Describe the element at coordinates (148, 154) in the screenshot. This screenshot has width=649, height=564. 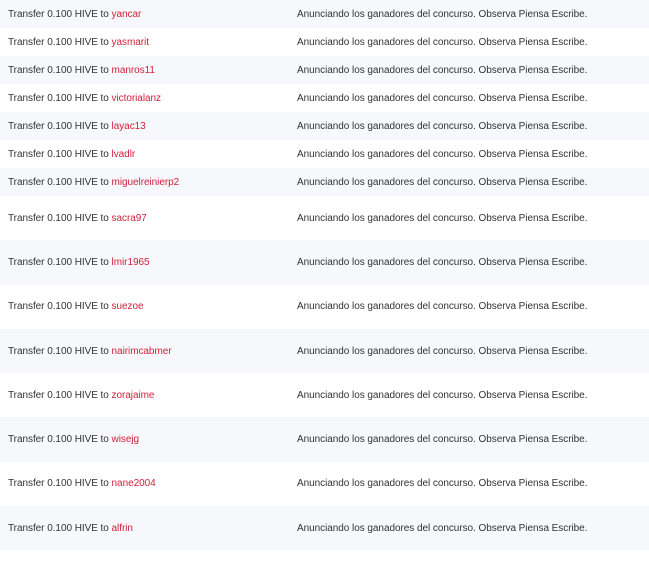
I see `transfer-op-cell: Transfer 0.100 HIVE to lvadlr` at that location.